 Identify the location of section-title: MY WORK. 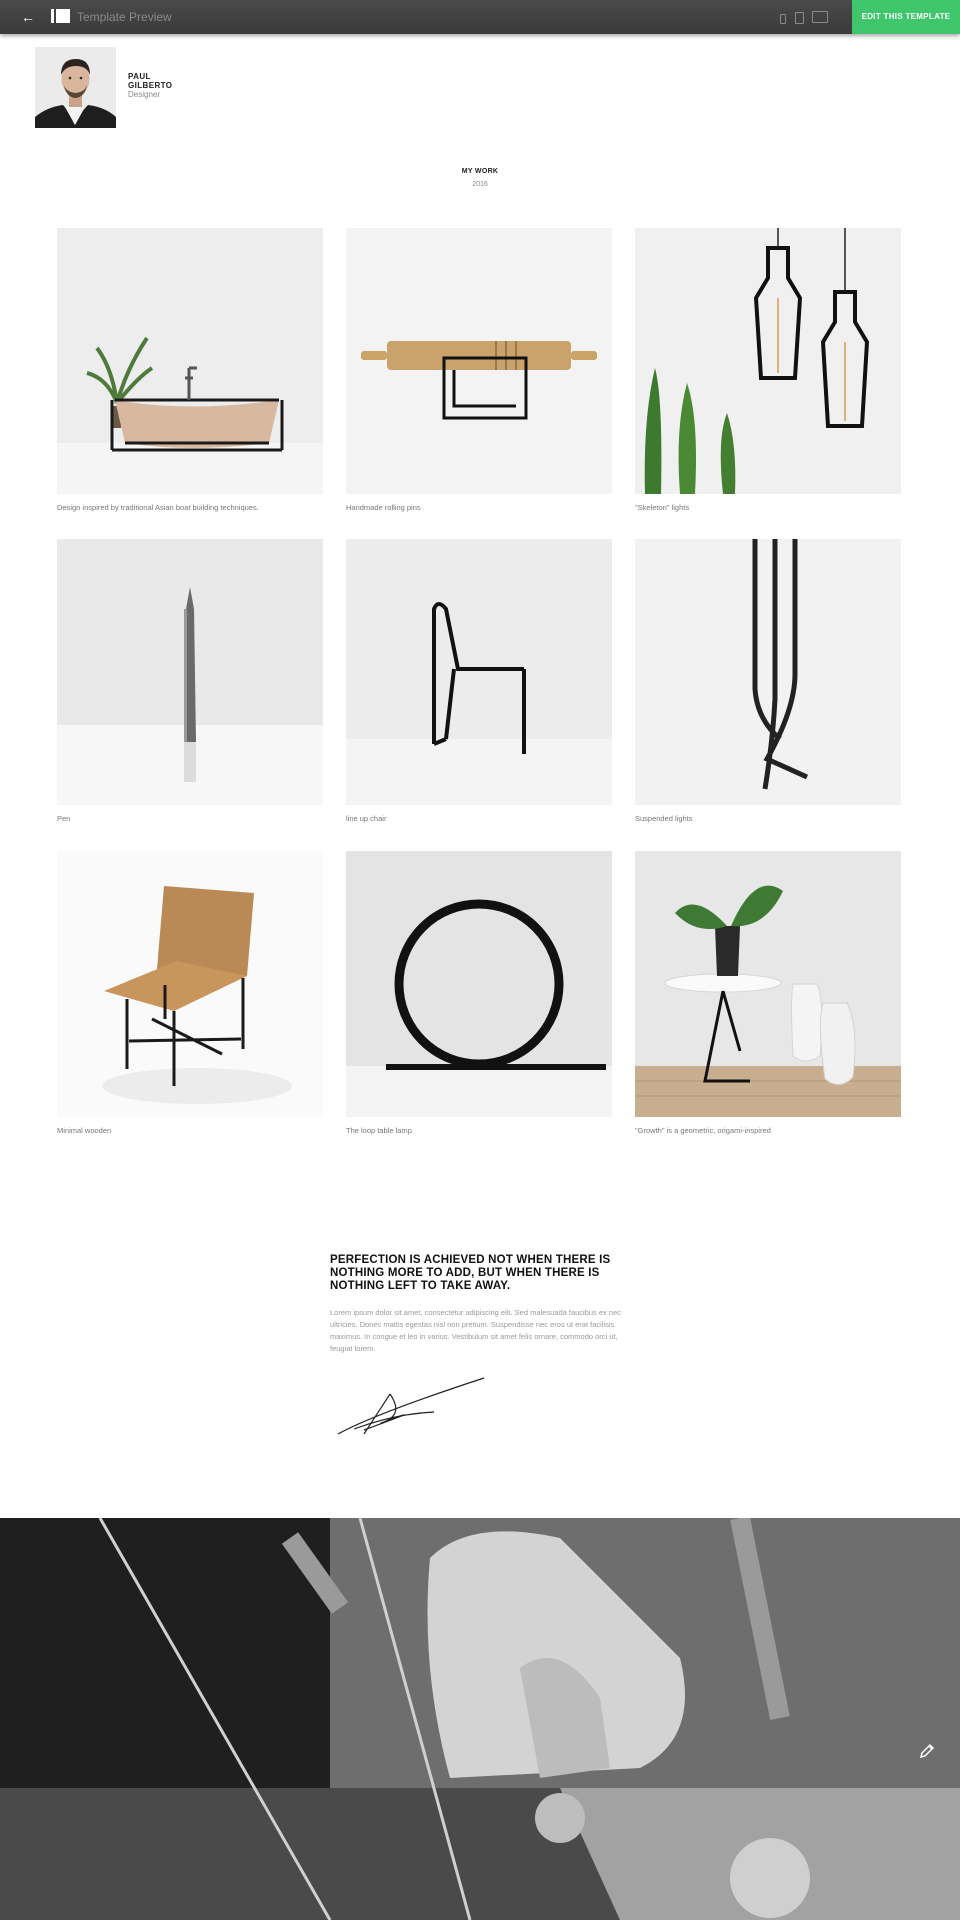
(480, 171).